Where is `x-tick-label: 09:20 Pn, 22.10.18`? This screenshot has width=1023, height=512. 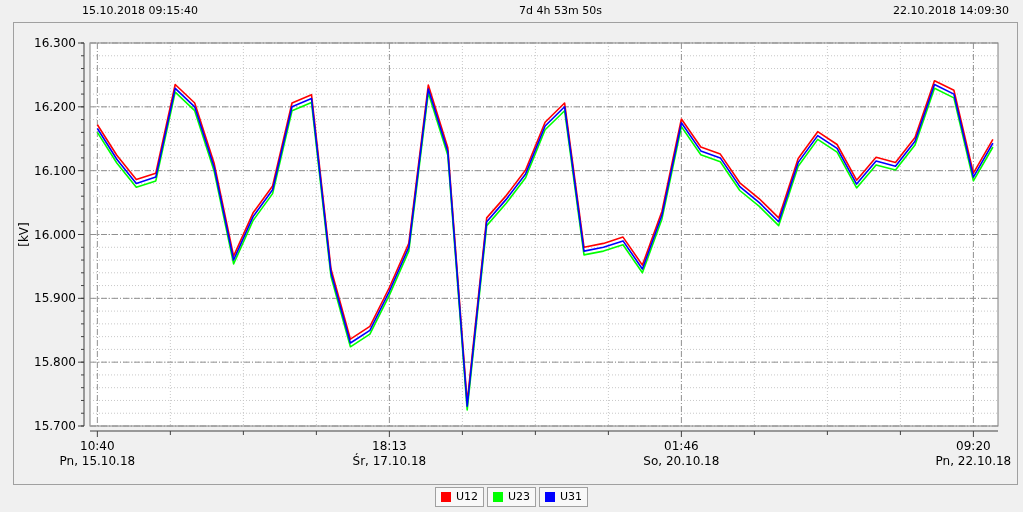
x-tick-label: 09:20 Pn, 22.10.18 is located at coordinates (973, 453).